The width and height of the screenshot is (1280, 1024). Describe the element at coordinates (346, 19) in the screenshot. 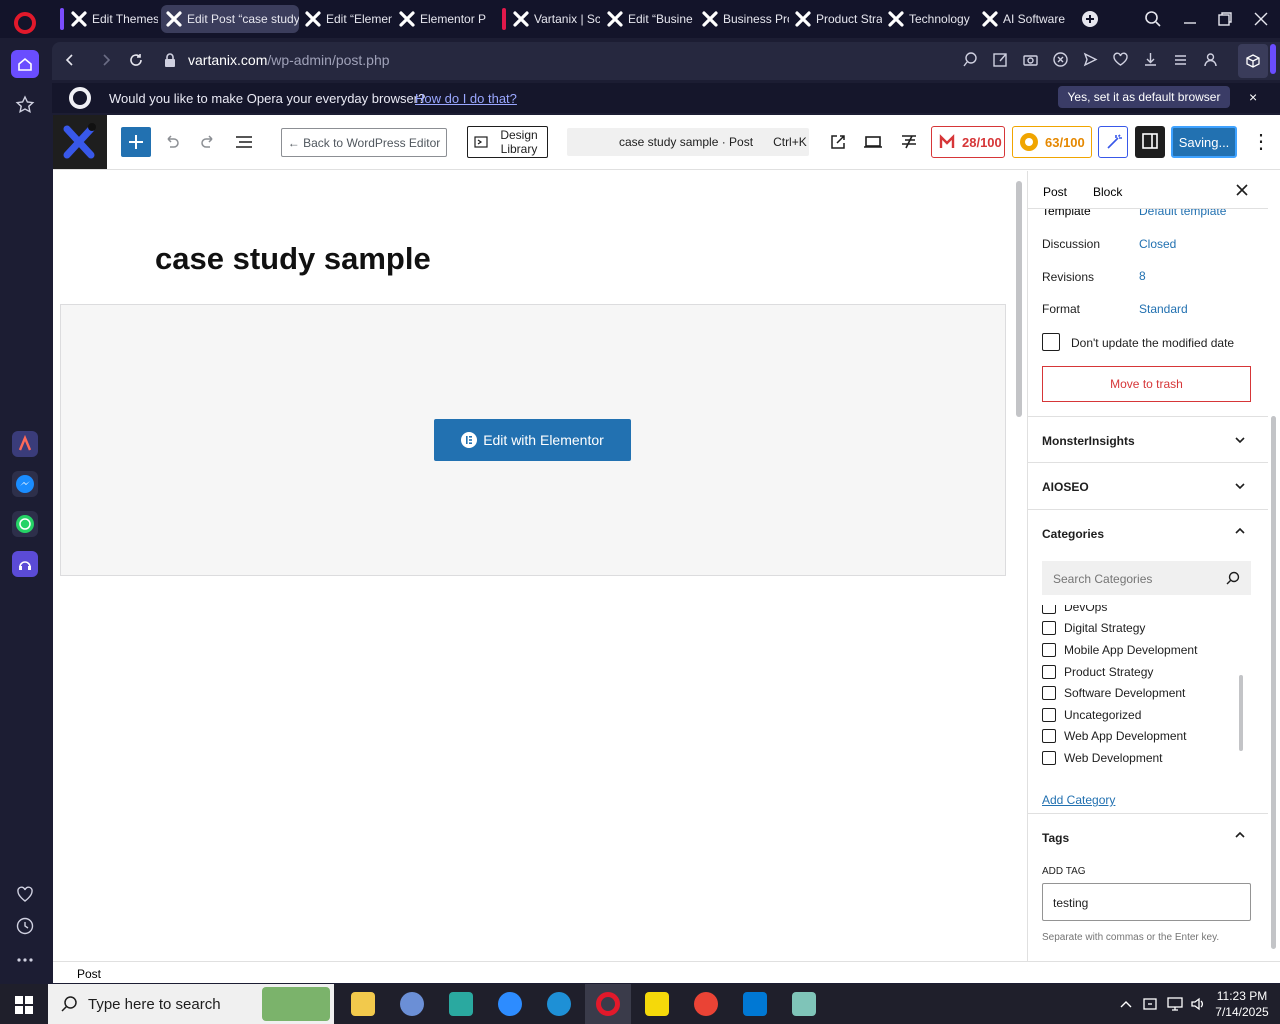

I see `tab-edit-elementor: Edit “Elemen` at that location.